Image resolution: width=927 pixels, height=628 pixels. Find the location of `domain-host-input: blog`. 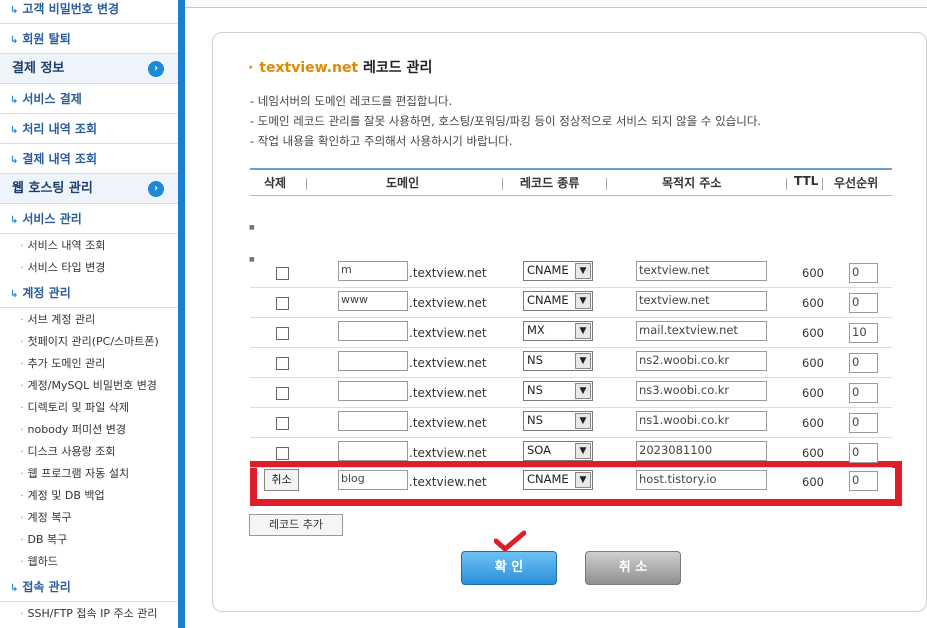

domain-host-input: blog is located at coordinates (373, 480).